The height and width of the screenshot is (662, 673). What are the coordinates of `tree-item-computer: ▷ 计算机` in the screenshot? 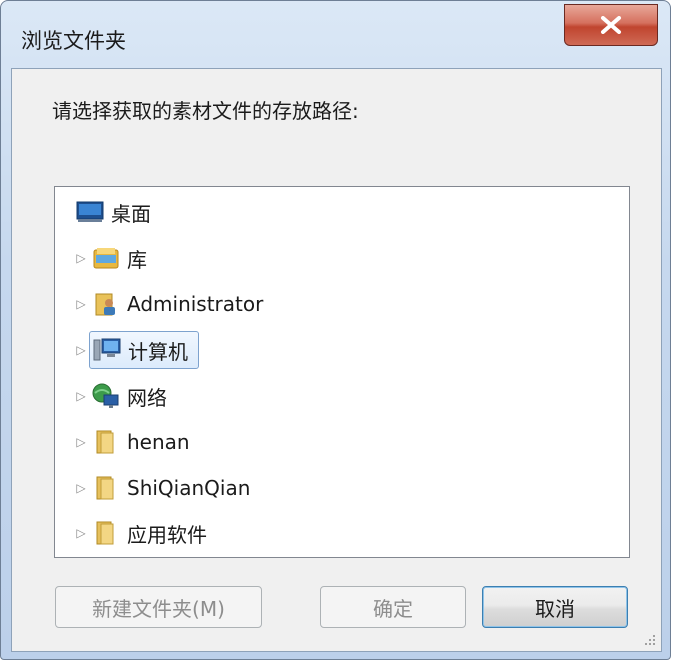 It's located at (136, 350).